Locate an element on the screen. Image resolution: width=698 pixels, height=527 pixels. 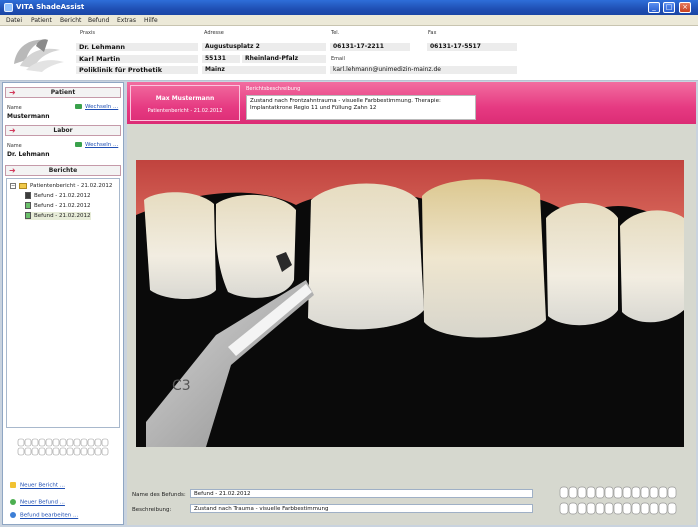
adresse-label: Adresse is located at coordinates (214, 33).